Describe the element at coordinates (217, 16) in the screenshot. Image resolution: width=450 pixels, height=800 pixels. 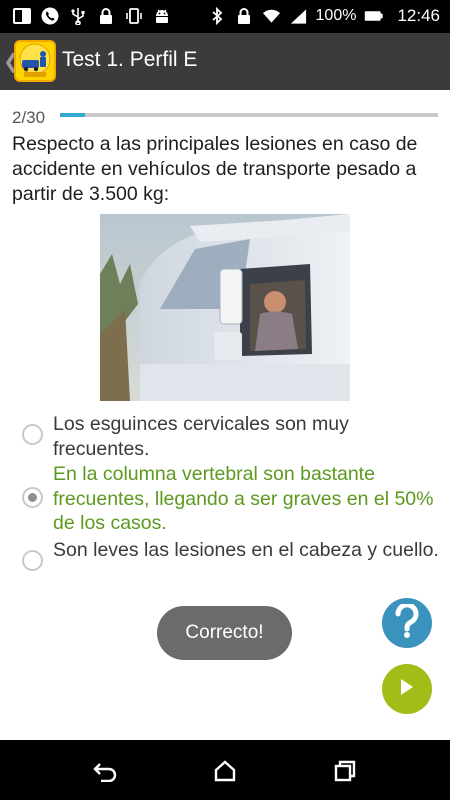
I see `bluetooth-icon` at that location.